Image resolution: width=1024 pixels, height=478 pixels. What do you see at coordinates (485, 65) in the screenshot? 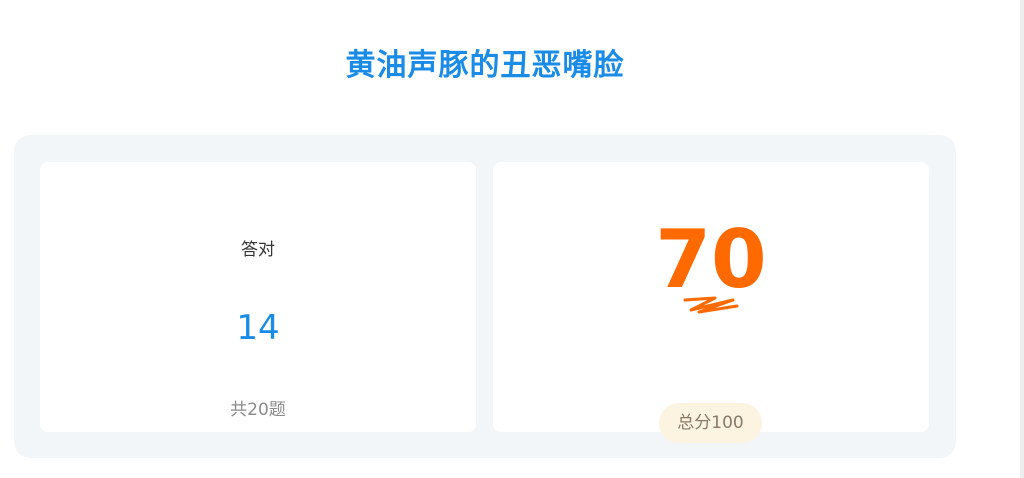
I see `page-title: 黄油声豚的丑恶嘴脸` at bounding box center [485, 65].